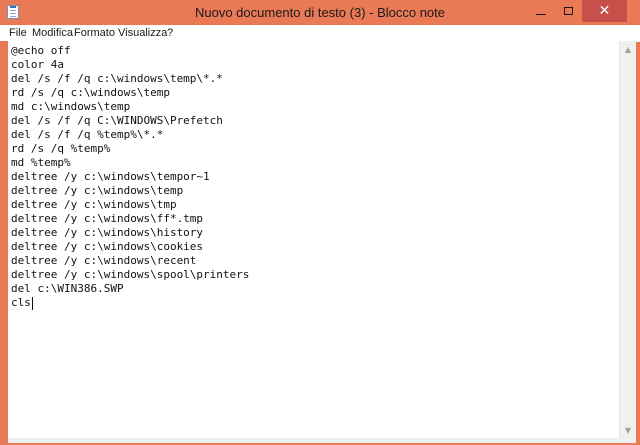 The width and height of the screenshot is (640, 445). I want to click on maximize-icon, so click(568, 11).